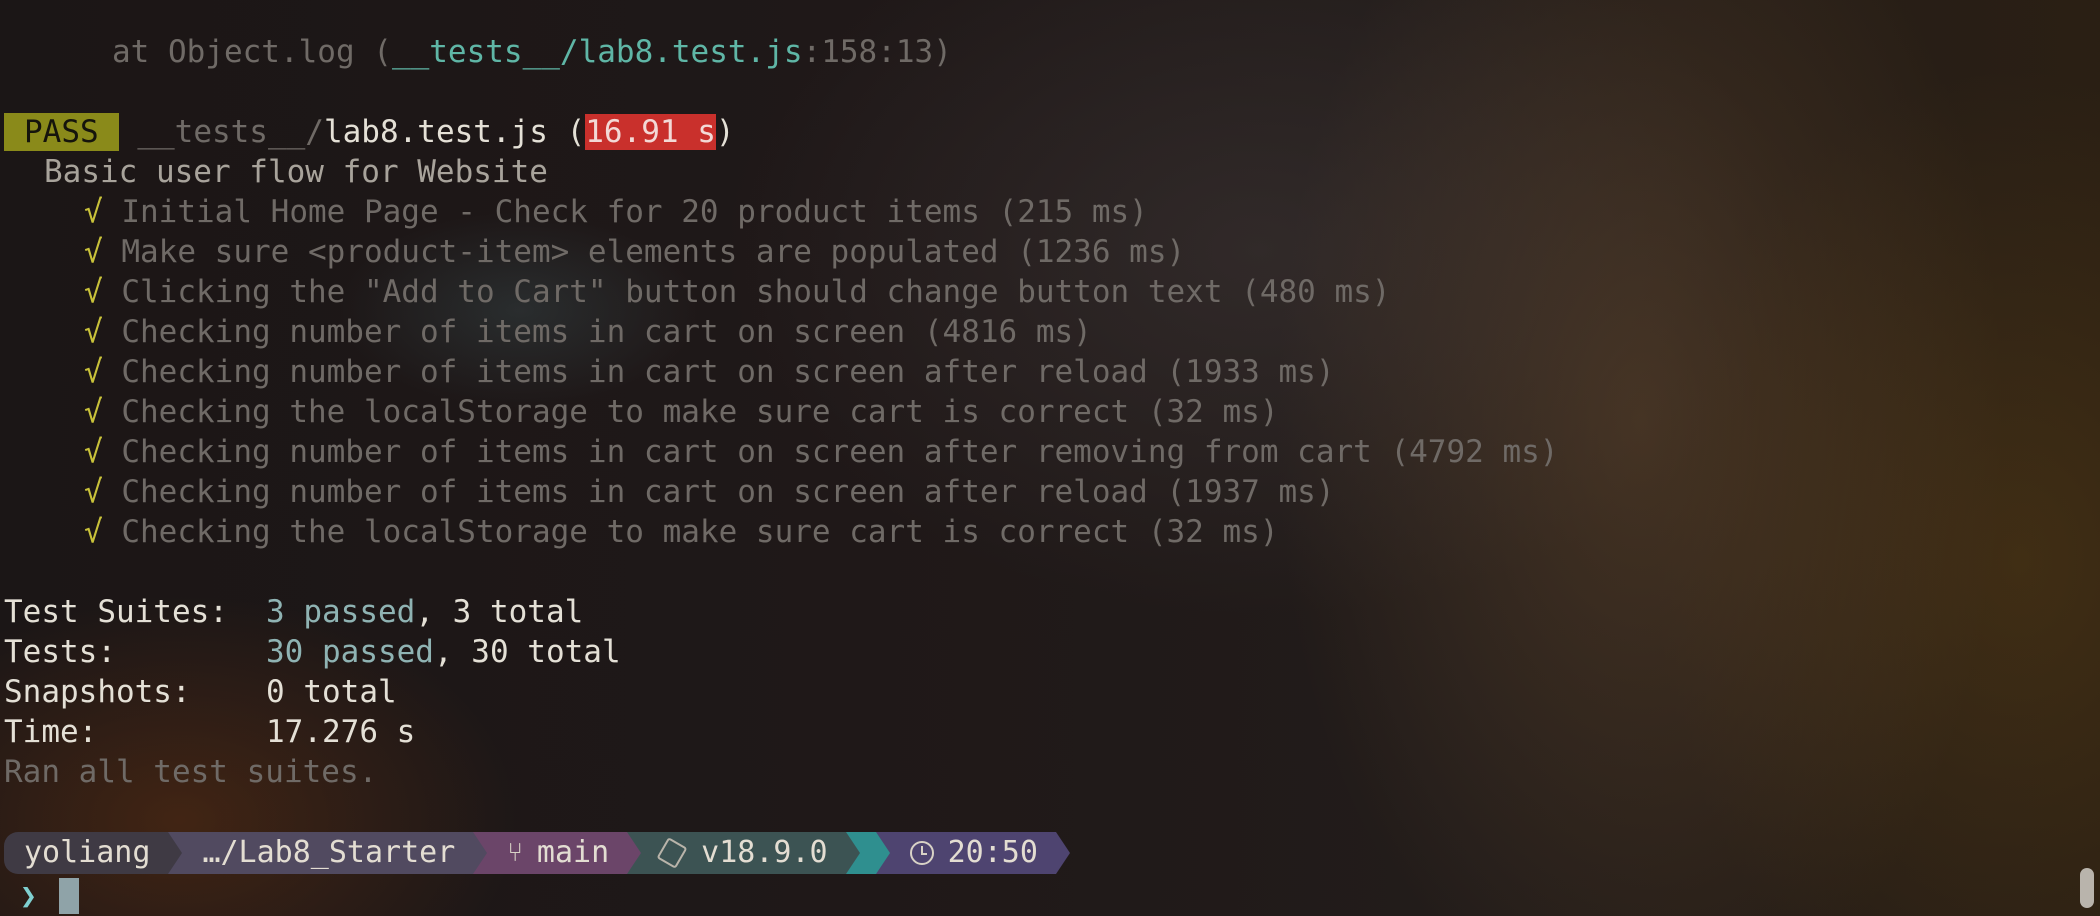  I want to click on summary-snapshots-value: 0 total, so click(331, 692).